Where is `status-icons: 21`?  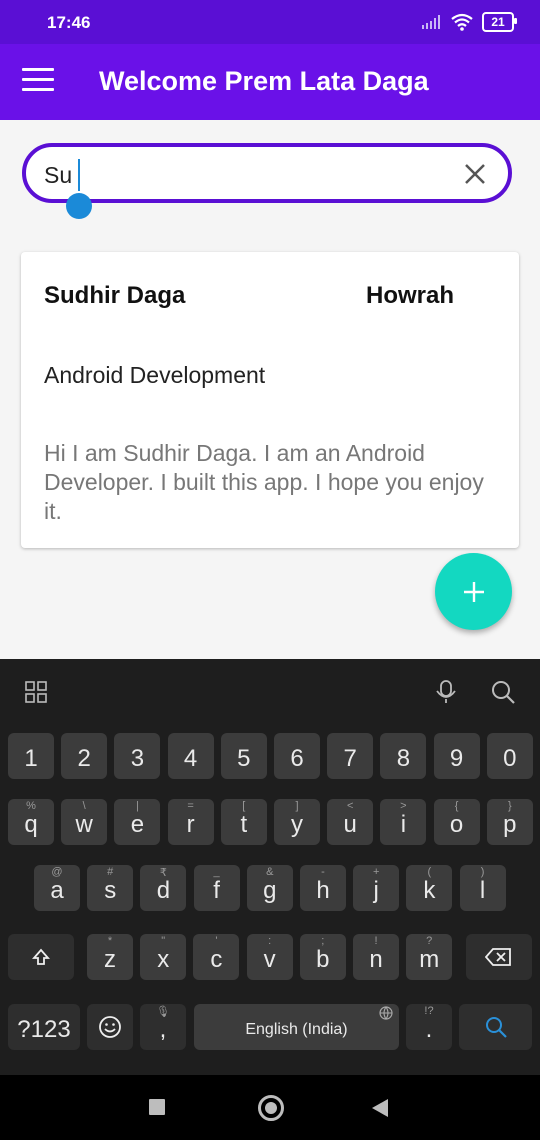 status-icons: 21 is located at coordinates (469, 22).